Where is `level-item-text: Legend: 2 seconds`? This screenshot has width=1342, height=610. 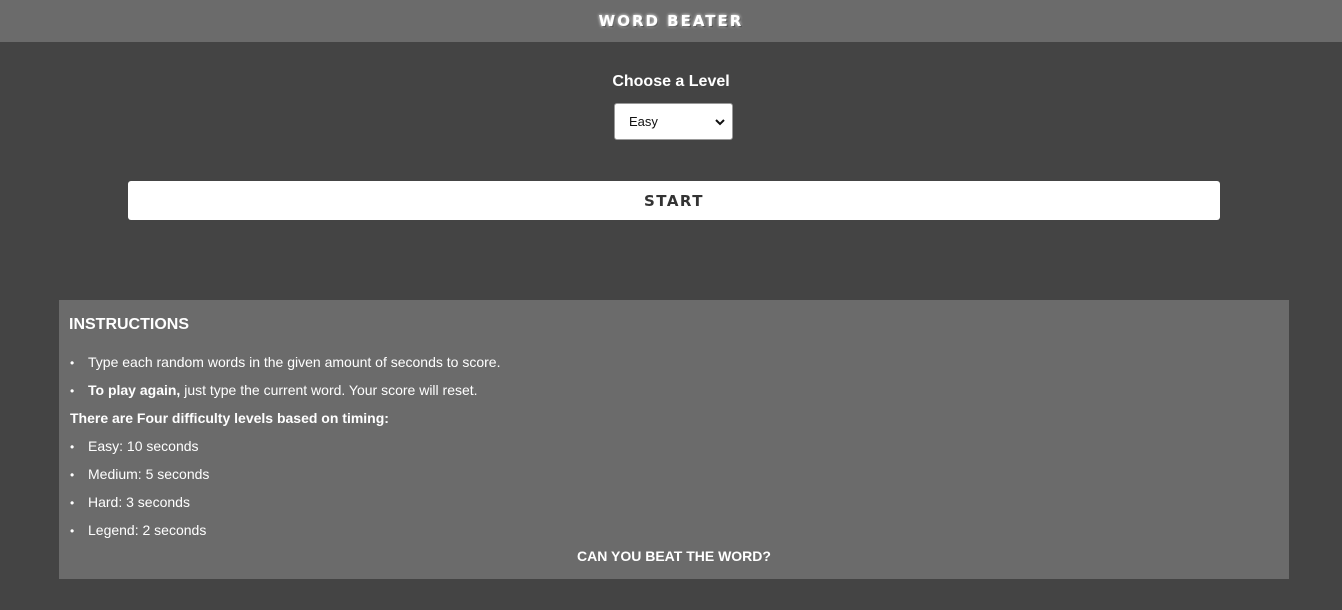 level-item-text: Legend: 2 seconds is located at coordinates (147, 530).